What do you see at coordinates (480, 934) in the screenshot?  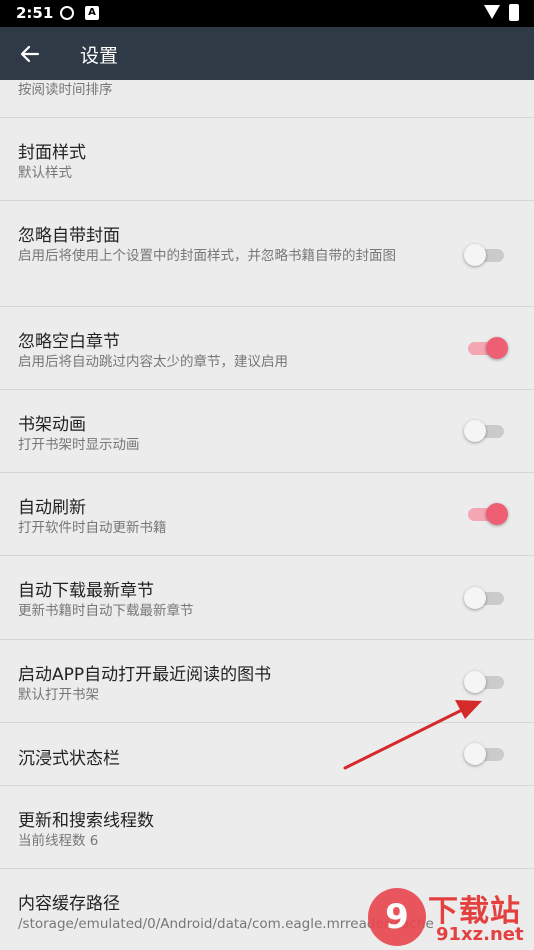 I see `watermark-url: 91xz.net` at bounding box center [480, 934].